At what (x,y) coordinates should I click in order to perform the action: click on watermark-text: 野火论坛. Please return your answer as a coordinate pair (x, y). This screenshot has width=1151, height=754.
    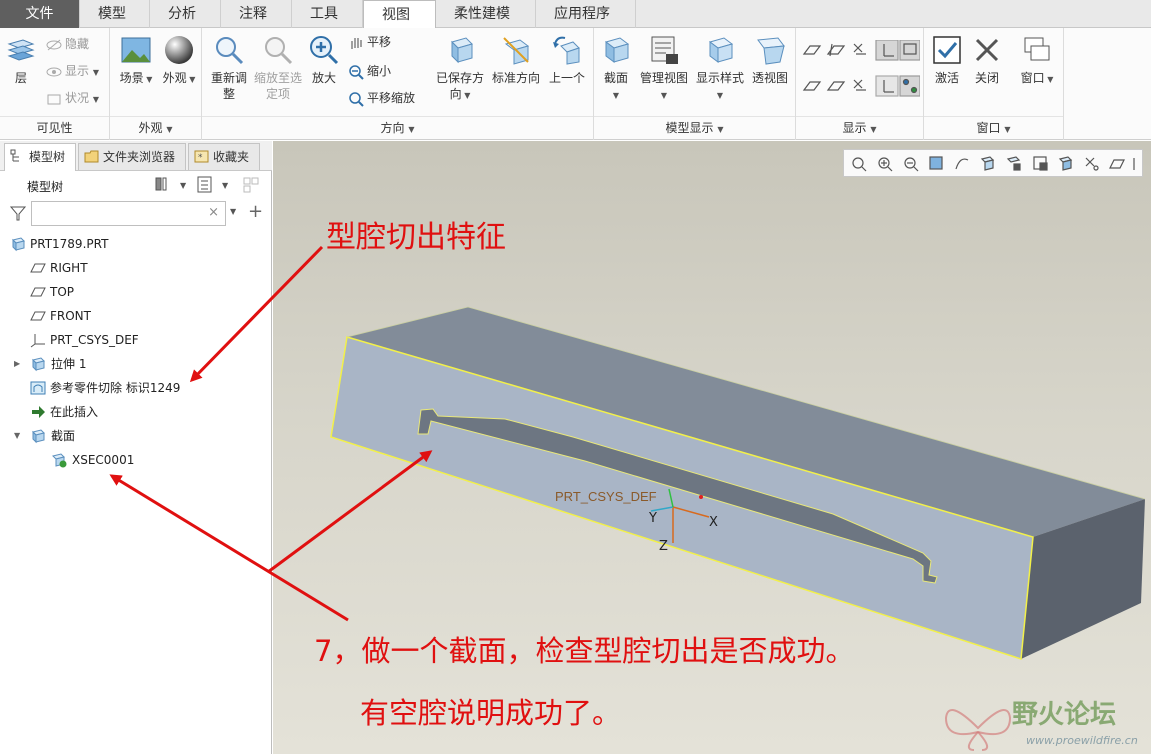
    Looking at the image, I should click on (1064, 715).